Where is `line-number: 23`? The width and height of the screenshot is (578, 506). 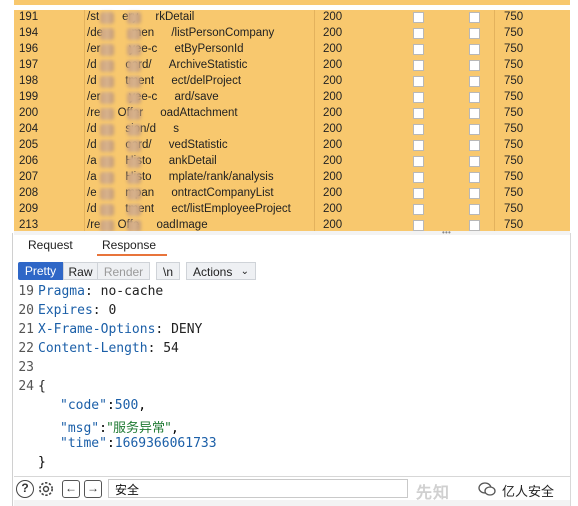
line-number: 23 is located at coordinates (26, 367).